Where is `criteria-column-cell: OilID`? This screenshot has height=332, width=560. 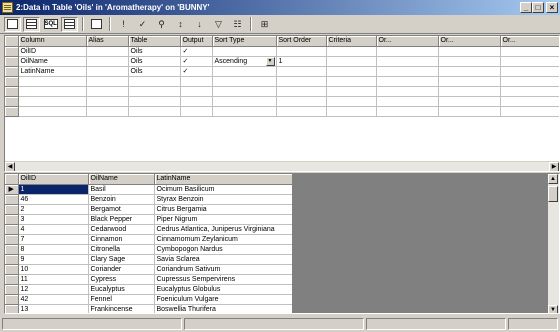
criteria-column-cell: OilID is located at coordinates (52, 51).